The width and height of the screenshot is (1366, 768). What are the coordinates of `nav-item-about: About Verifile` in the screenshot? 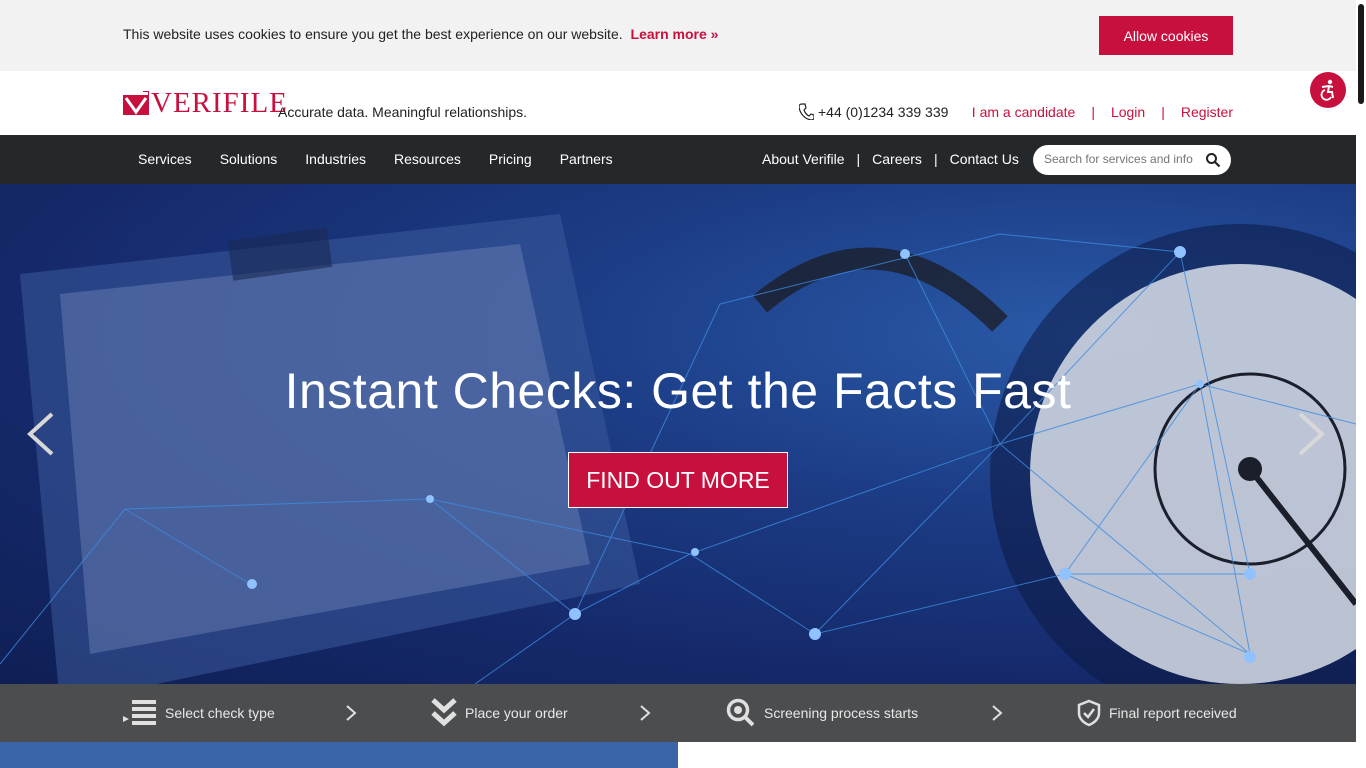 It's located at (803, 159).